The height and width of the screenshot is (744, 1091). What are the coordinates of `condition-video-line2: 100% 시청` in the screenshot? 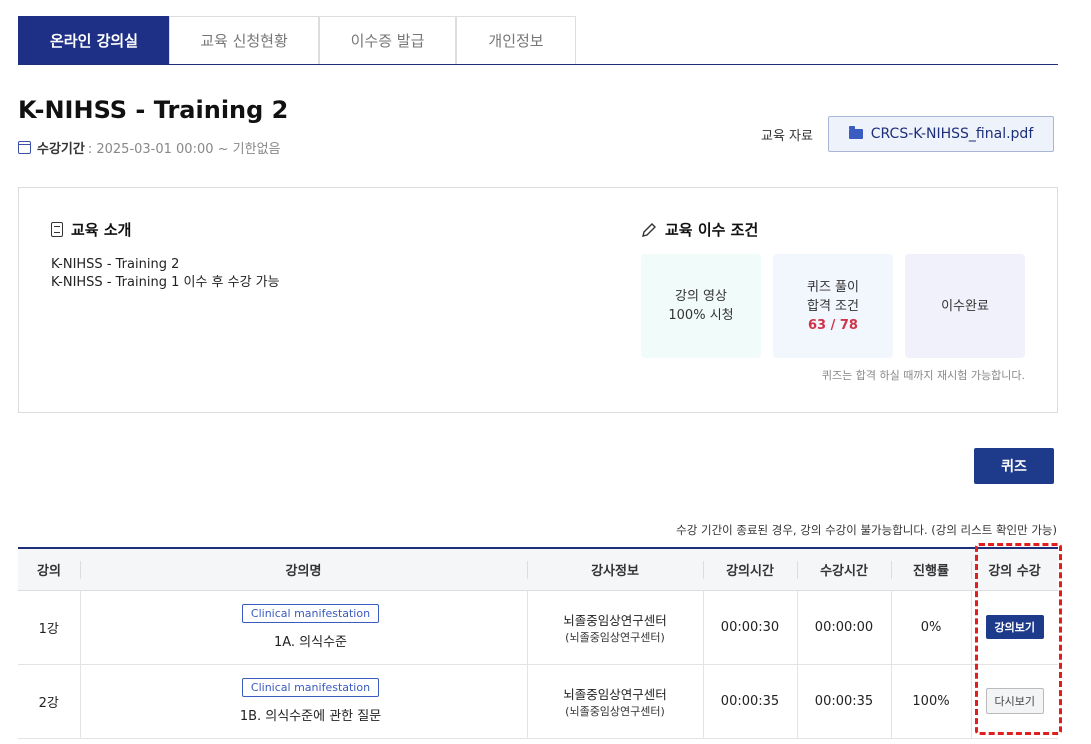 It's located at (701, 315).